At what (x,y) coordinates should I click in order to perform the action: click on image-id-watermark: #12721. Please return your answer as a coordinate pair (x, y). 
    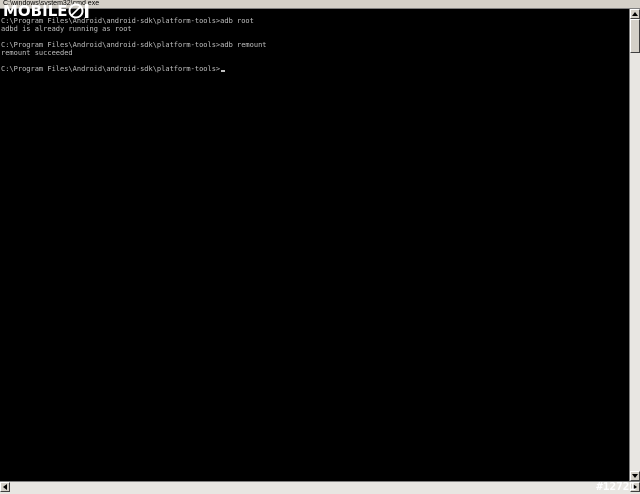
    Looking at the image, I should click on (616, 486).